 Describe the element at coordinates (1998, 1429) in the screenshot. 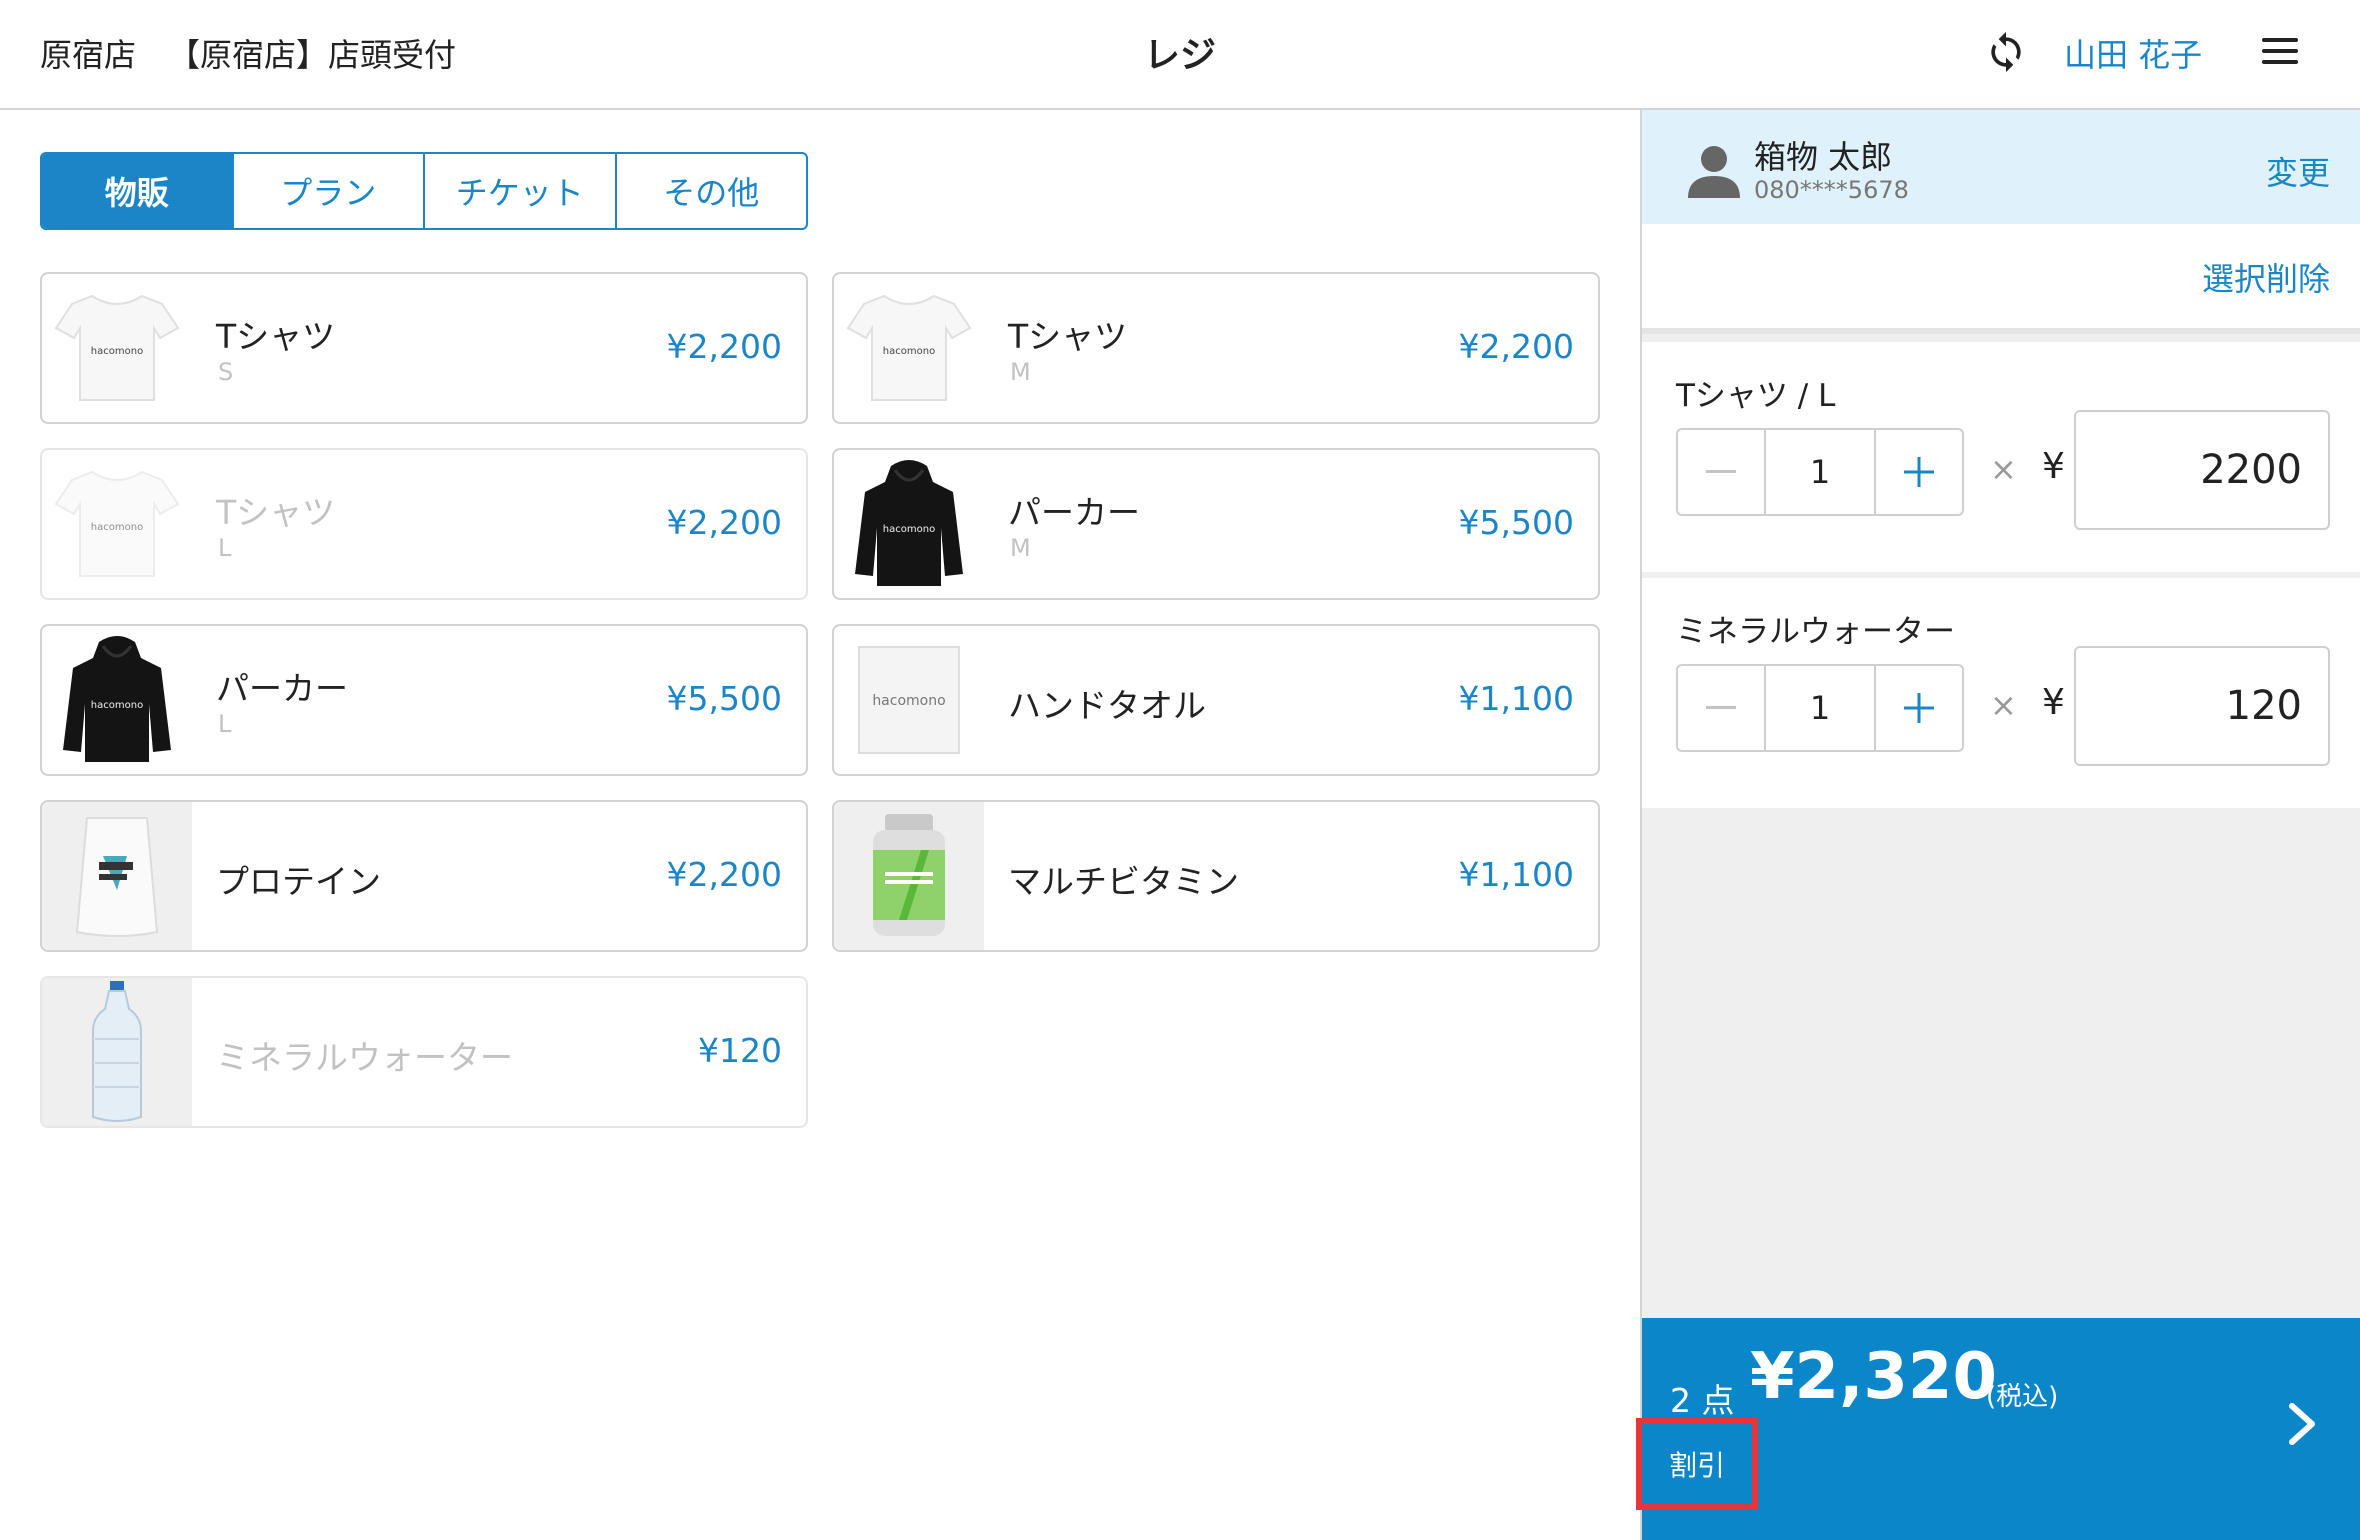

I see `checkout-button: 2 点 ¥2,320 (税込) 割引` at that location.